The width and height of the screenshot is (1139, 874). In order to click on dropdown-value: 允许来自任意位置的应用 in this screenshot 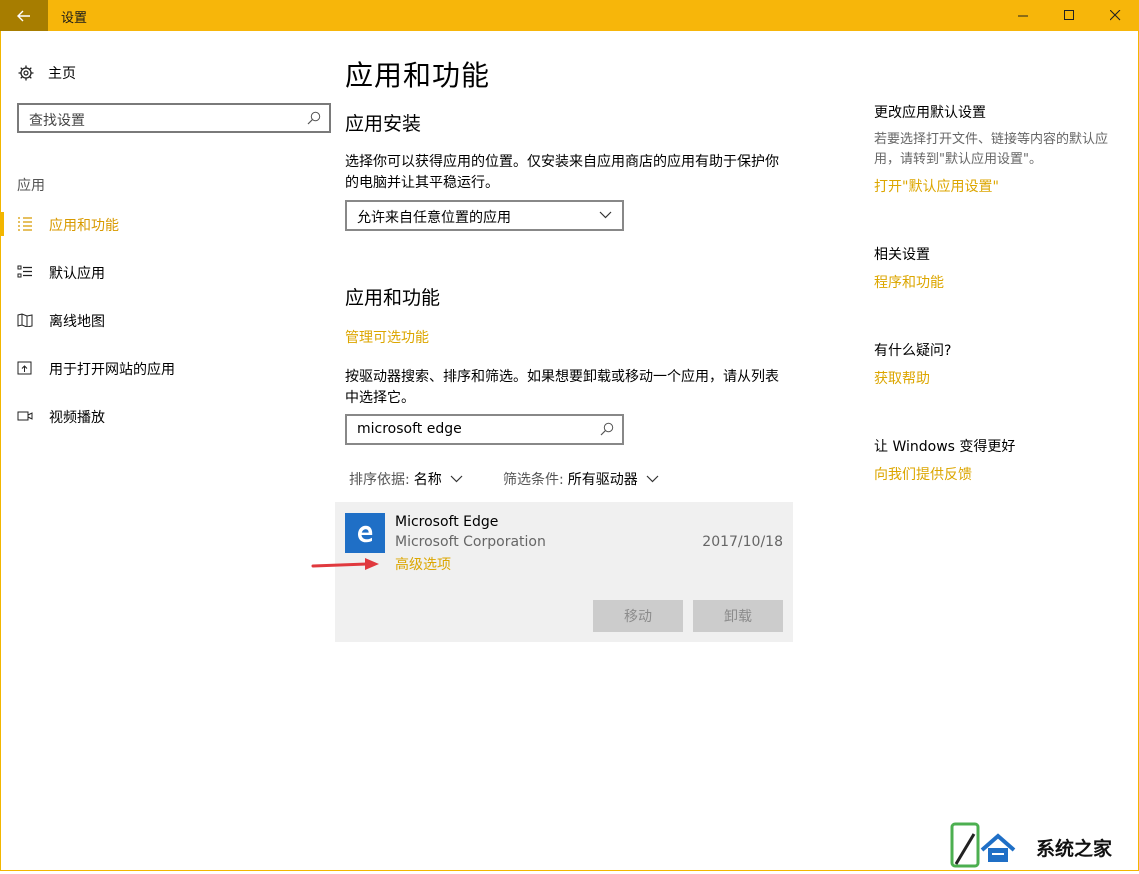, I will do `click(434, 217)`.